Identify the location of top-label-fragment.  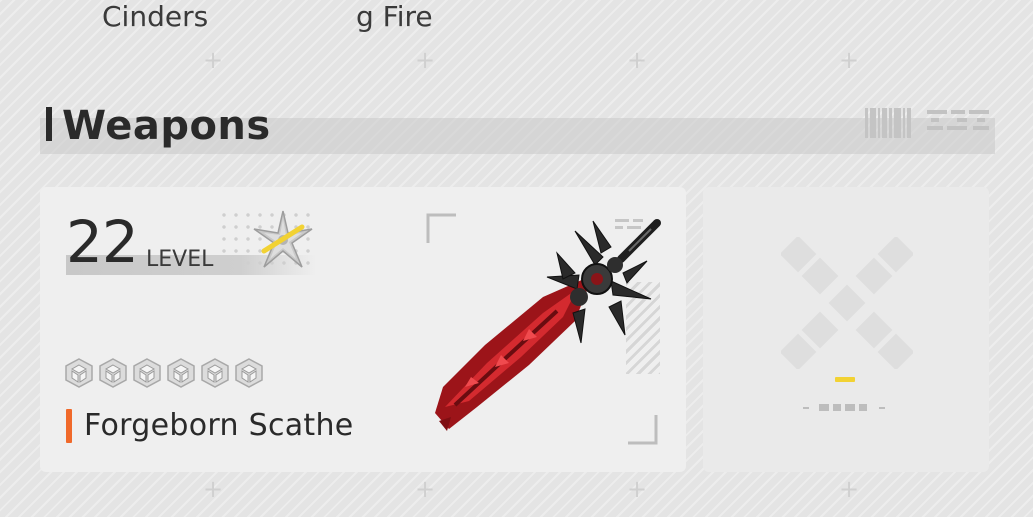
(895, 2).